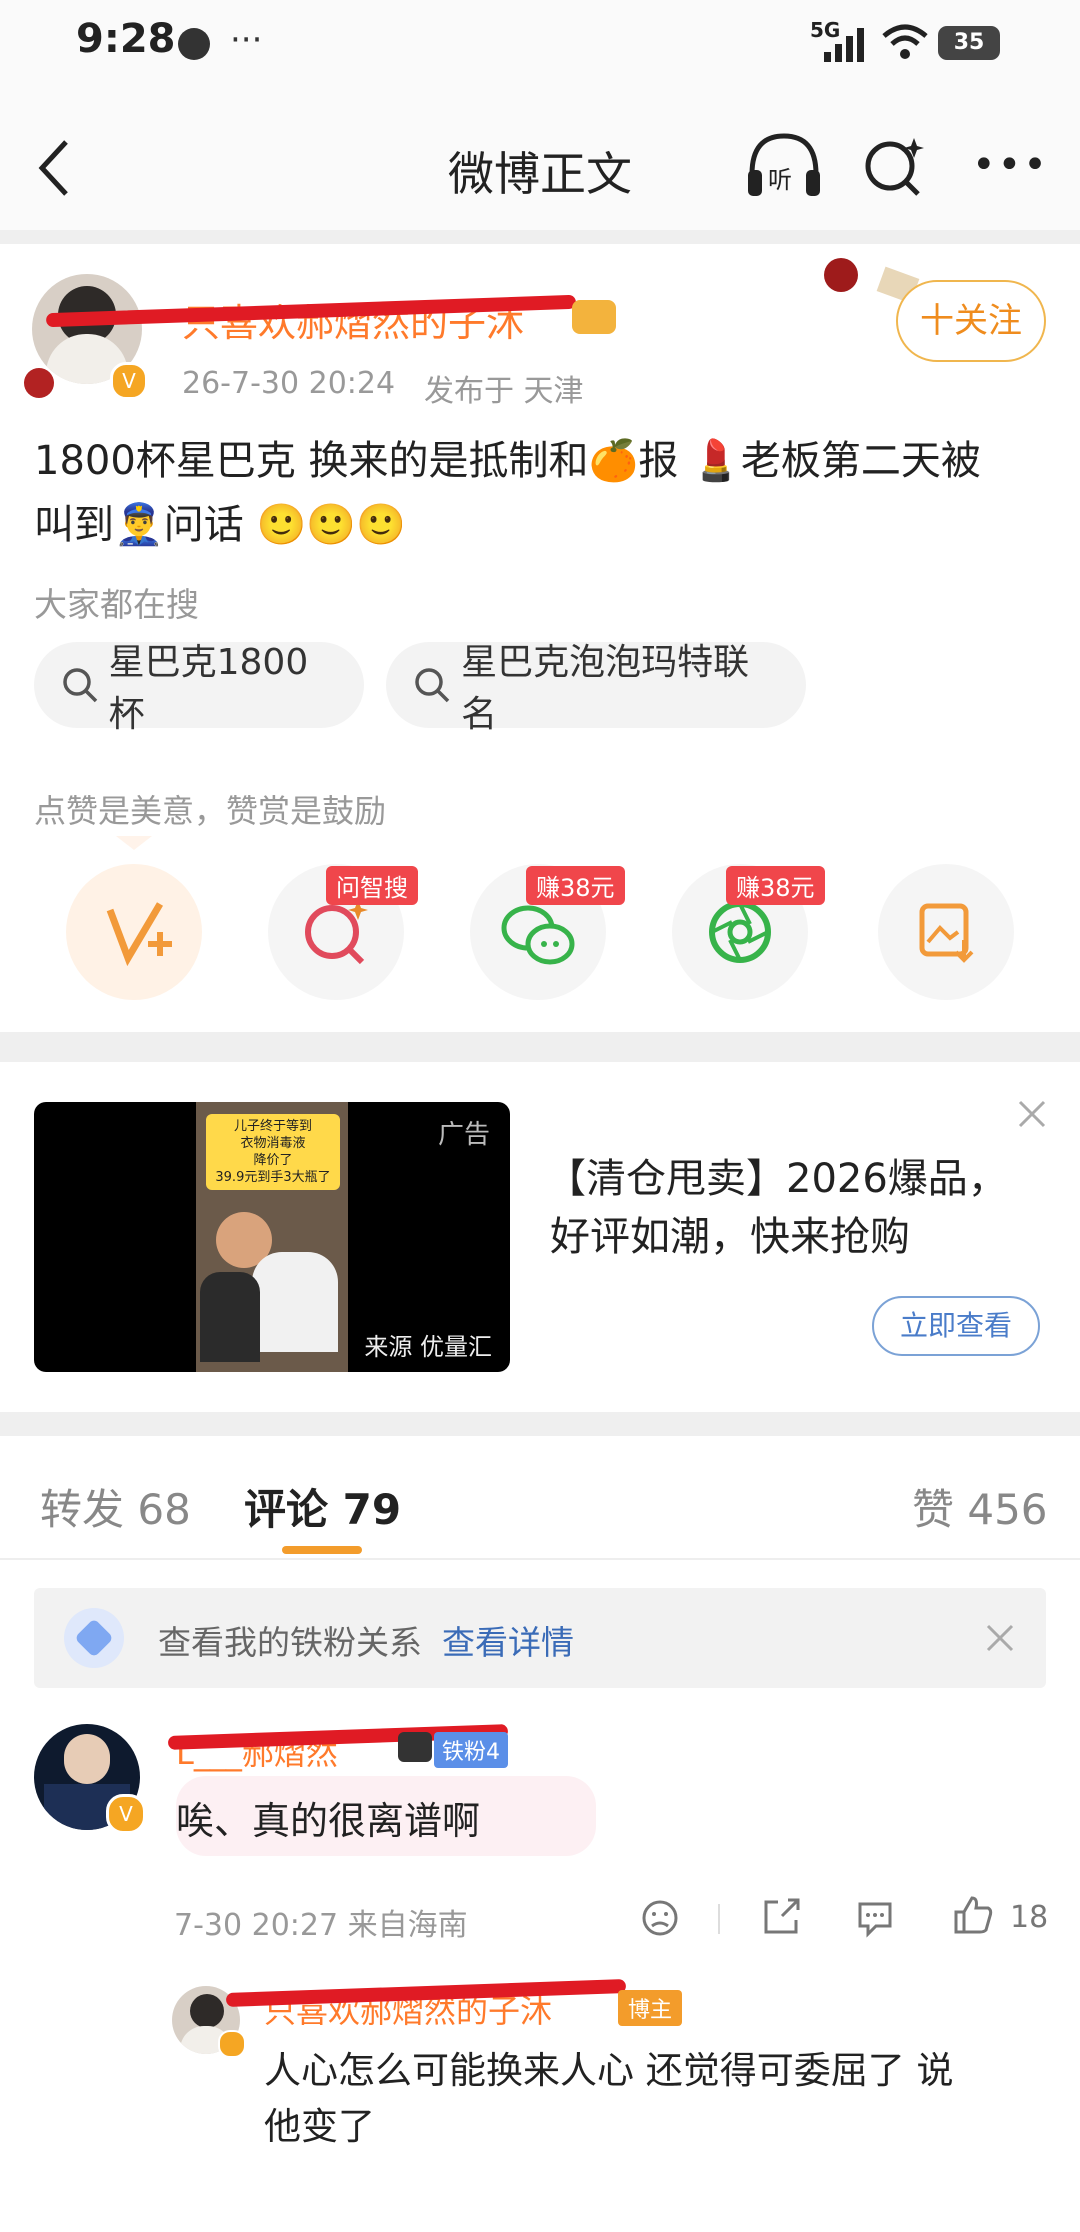 This screenshot has height=2232, width=1080. Describe the element at coordinates (372, 885) in the screenshot. I see `action-badge: 问智搜` at that location.